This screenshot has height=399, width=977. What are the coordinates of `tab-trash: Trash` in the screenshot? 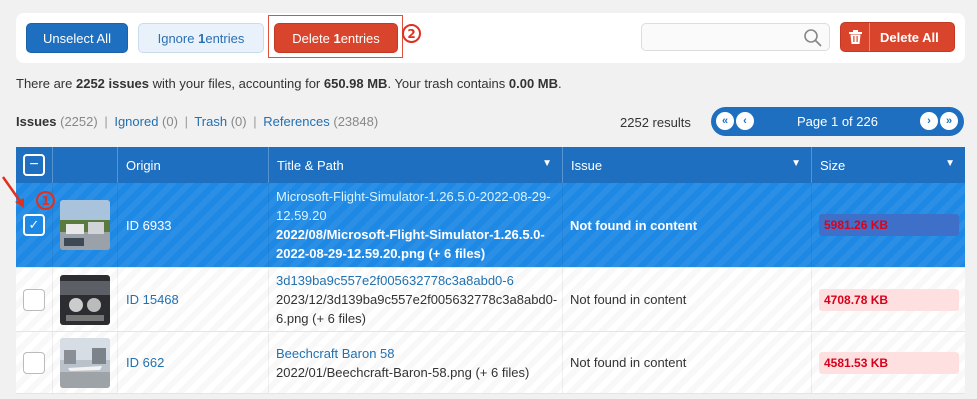 It's located at (210, 121).